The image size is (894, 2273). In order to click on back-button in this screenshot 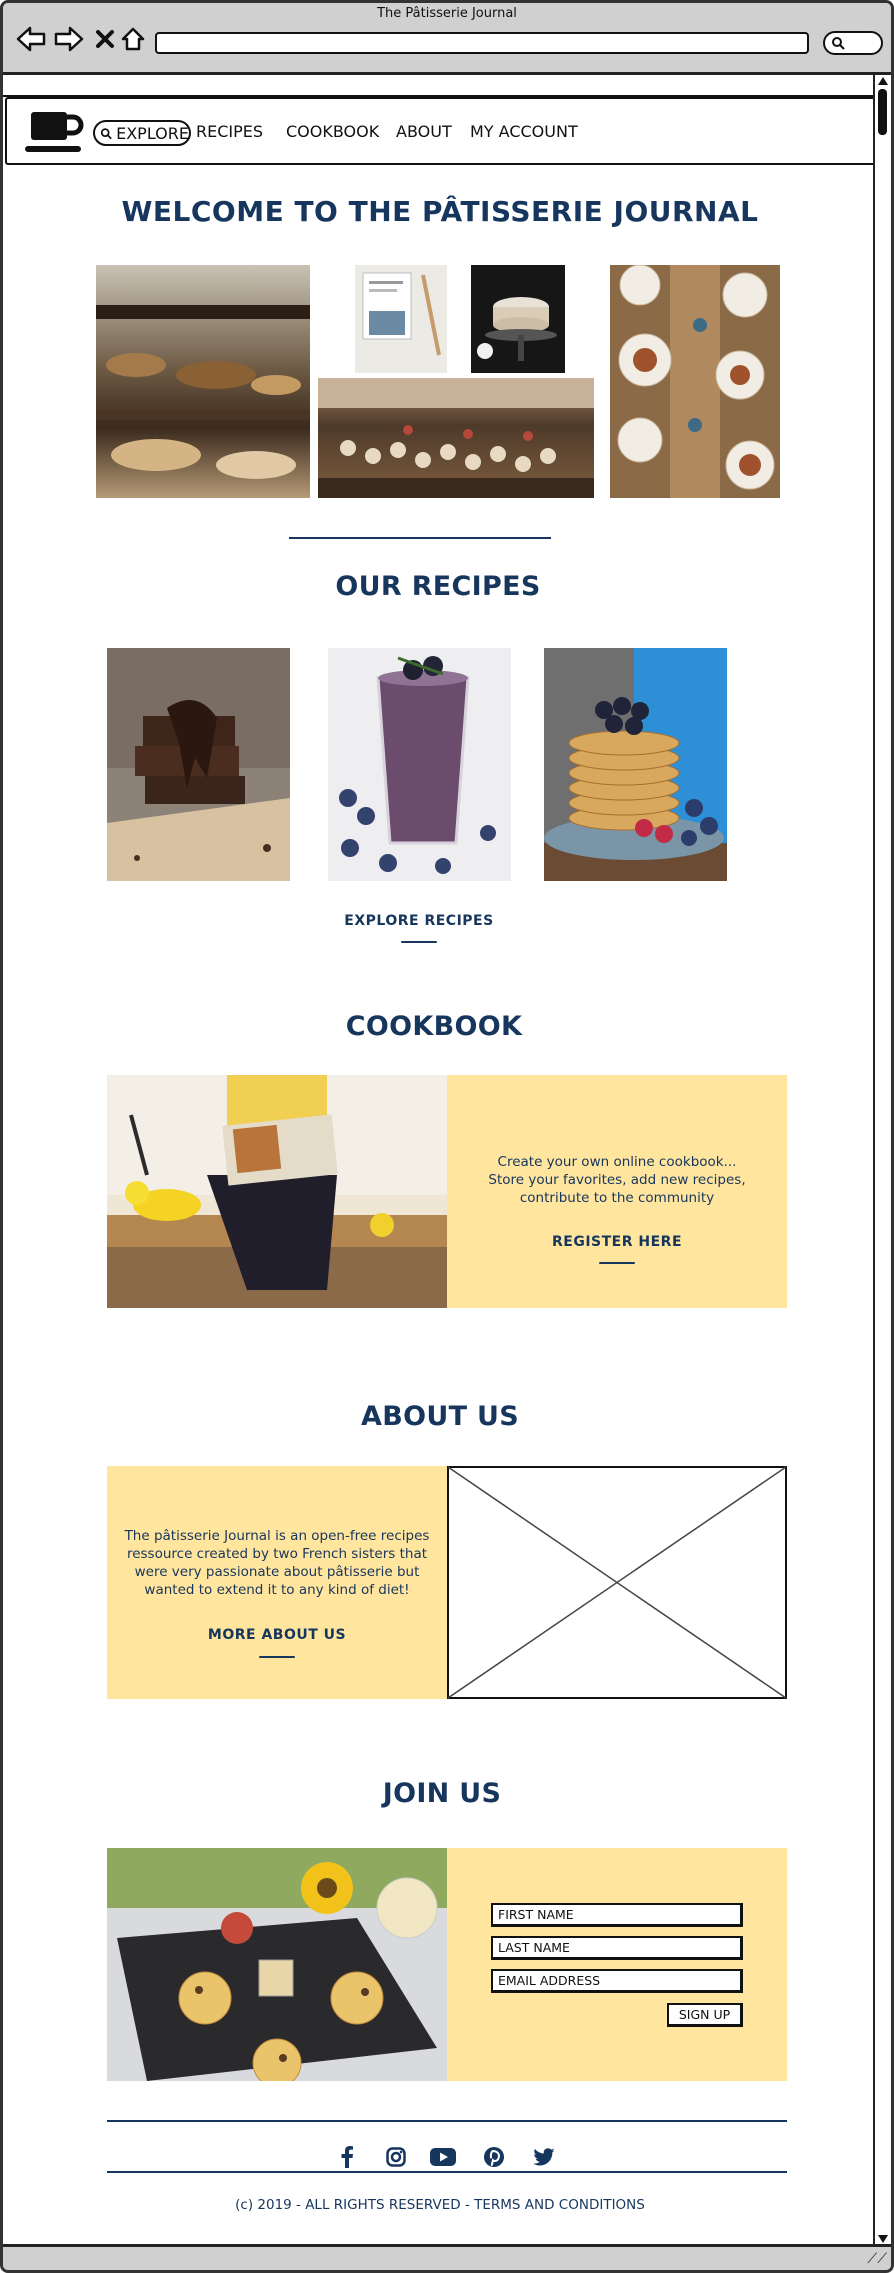, I will do `click(31, 39)`.